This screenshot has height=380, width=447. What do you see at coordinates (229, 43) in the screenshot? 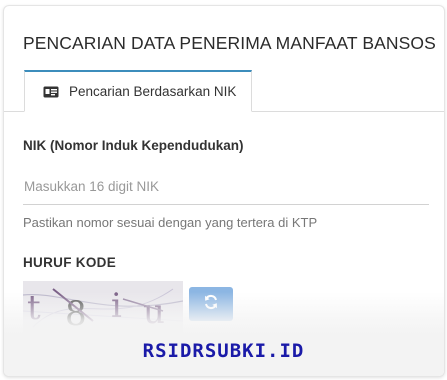
I see `card-title: PENCARIAN DATA PENERIMA MANFAAT BANSOS` at bounding box center [229, 43].